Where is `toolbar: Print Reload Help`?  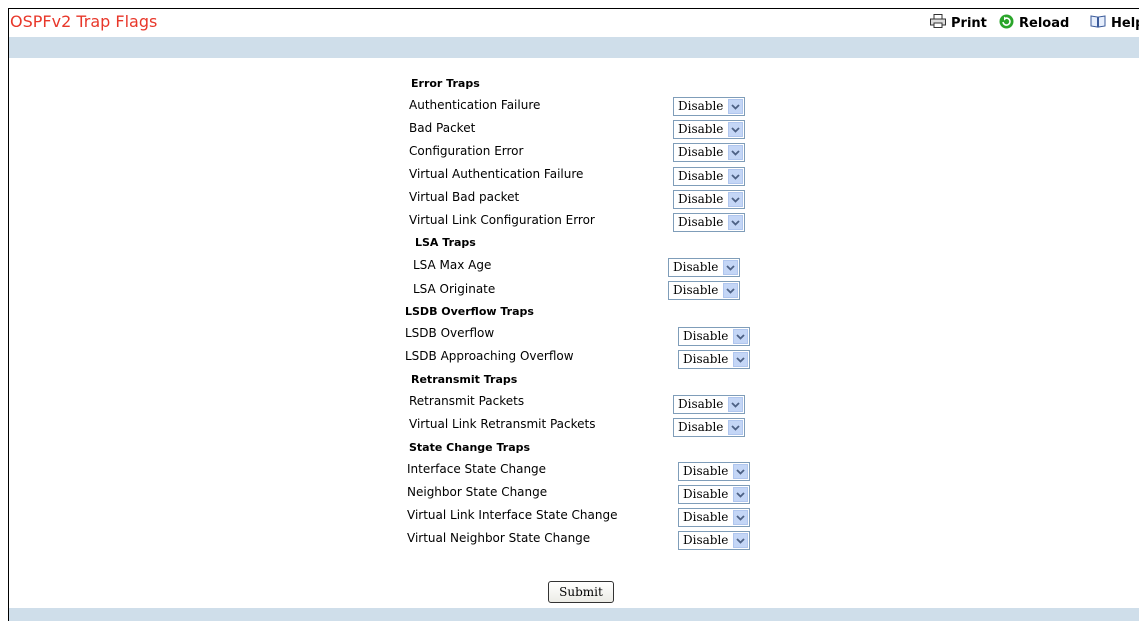 toolbar: Print Reload Help is located at coordinates (574, 24).